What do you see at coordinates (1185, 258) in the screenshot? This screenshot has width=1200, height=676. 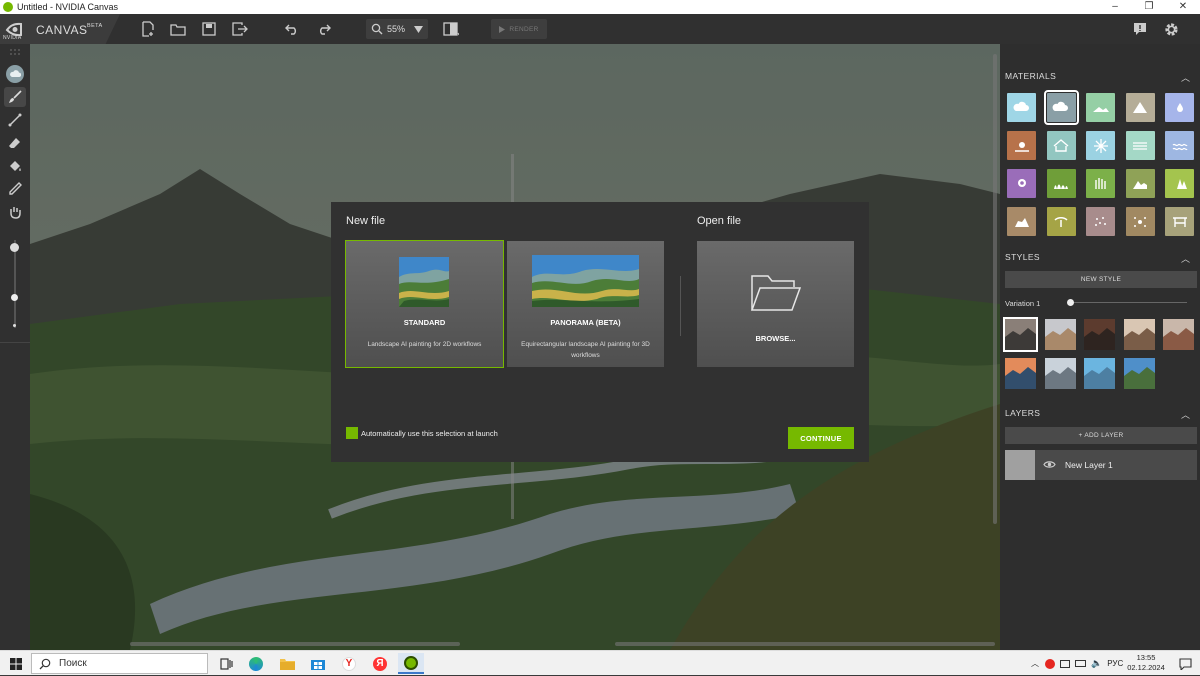 I see `styles-collapse-icon: ︿` at bounding box center [1185, 258].